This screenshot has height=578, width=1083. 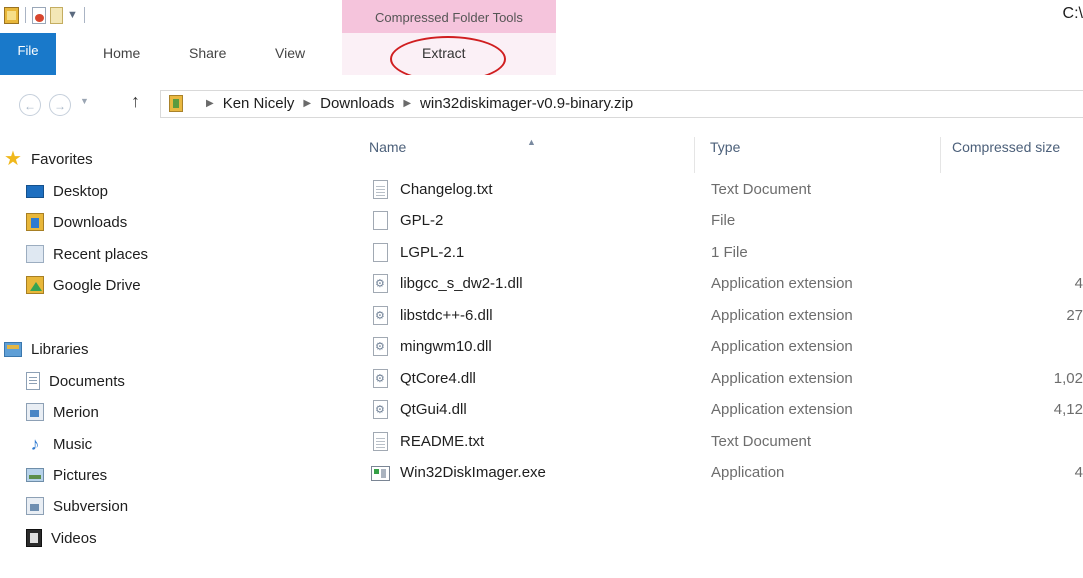 What do you see at coordinates (207, 54) in the screenshot?
I see `tab-share: Share` at bounding box center [207, 54].